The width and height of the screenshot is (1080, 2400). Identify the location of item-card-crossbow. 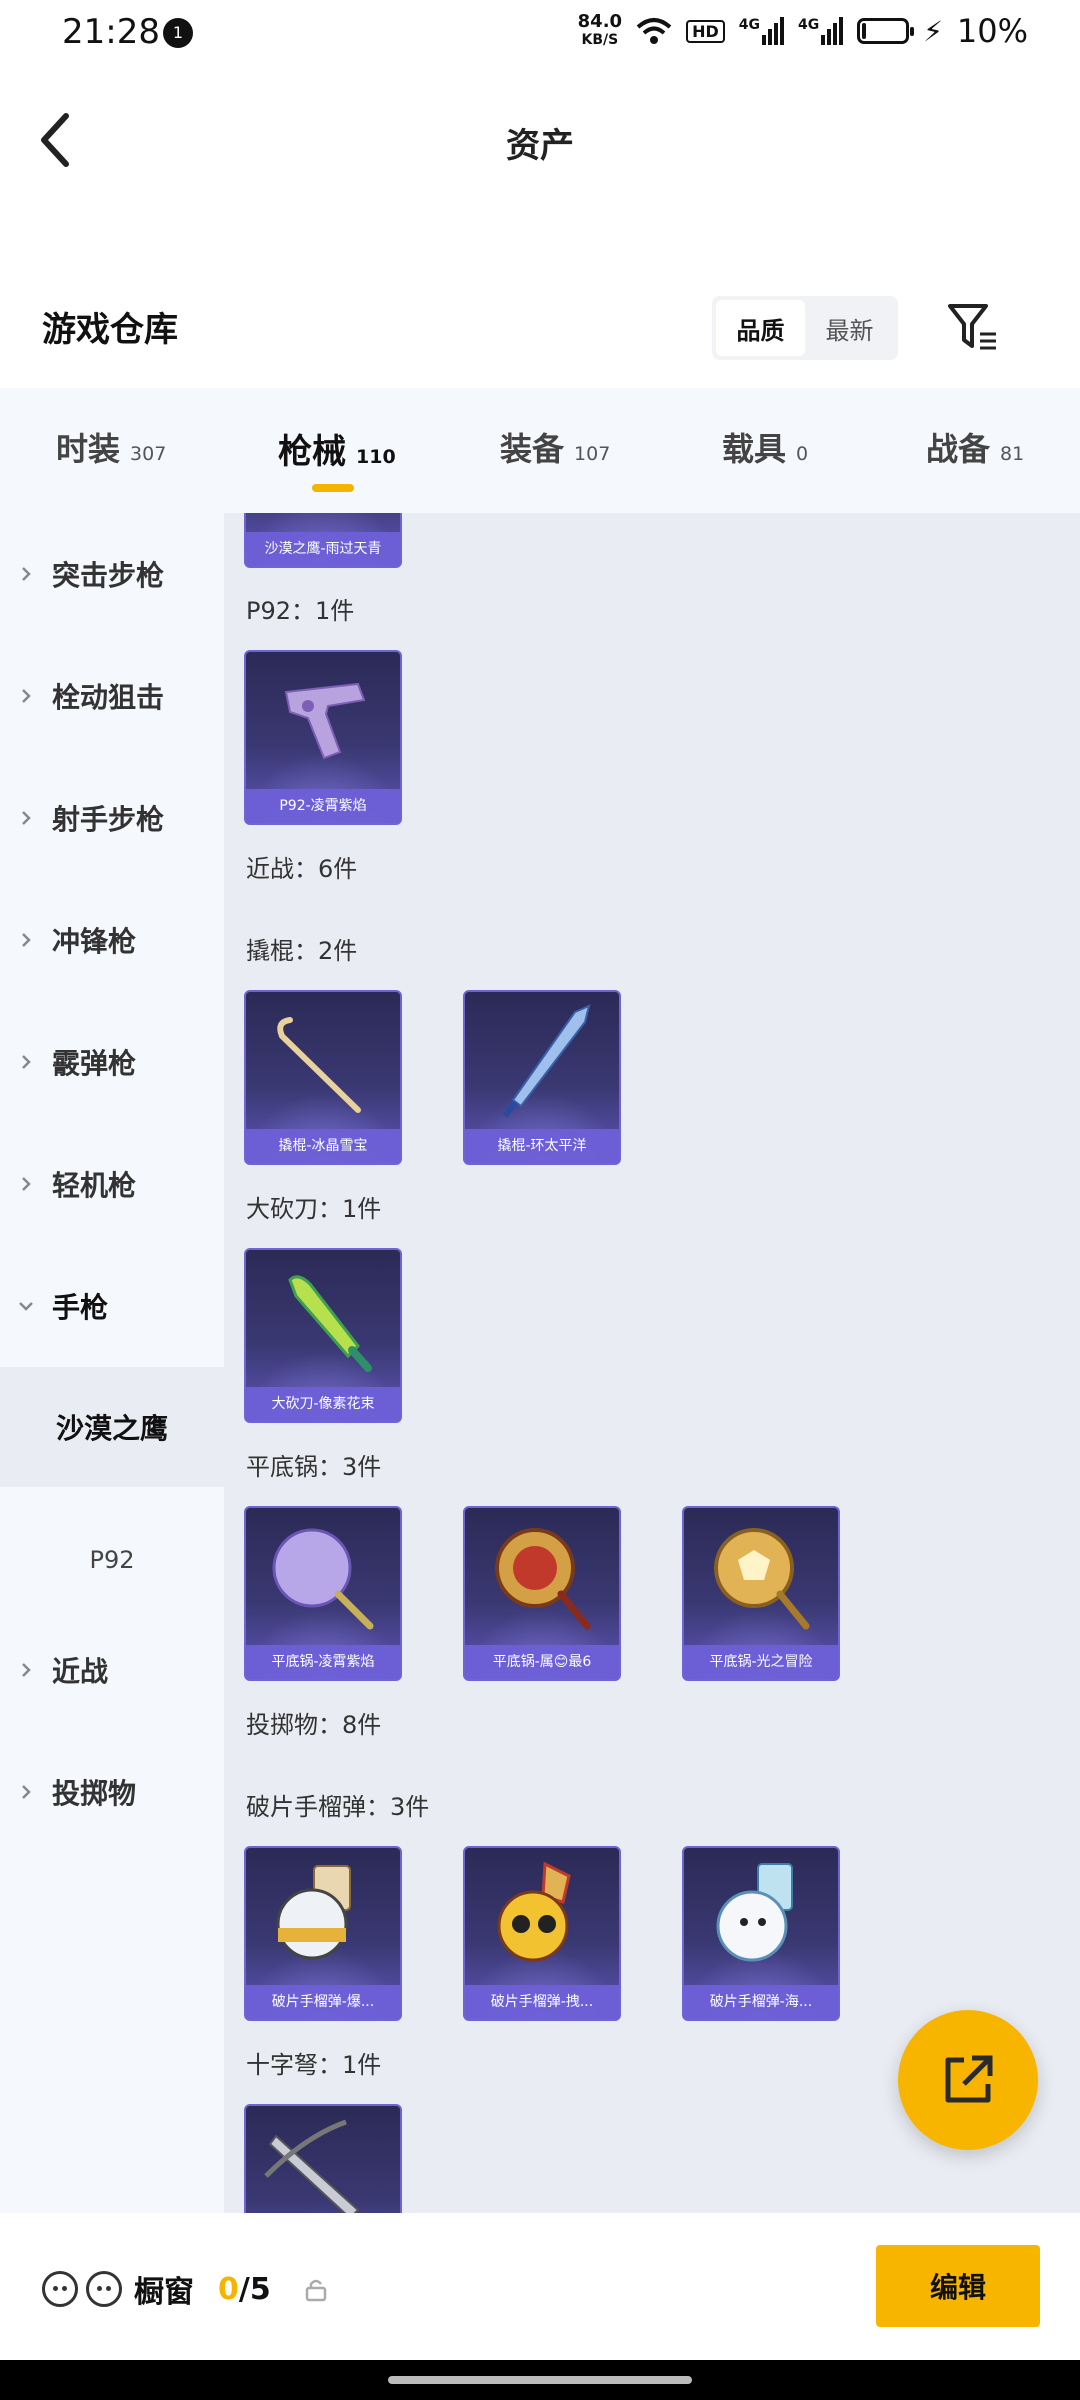
(323, 2158).